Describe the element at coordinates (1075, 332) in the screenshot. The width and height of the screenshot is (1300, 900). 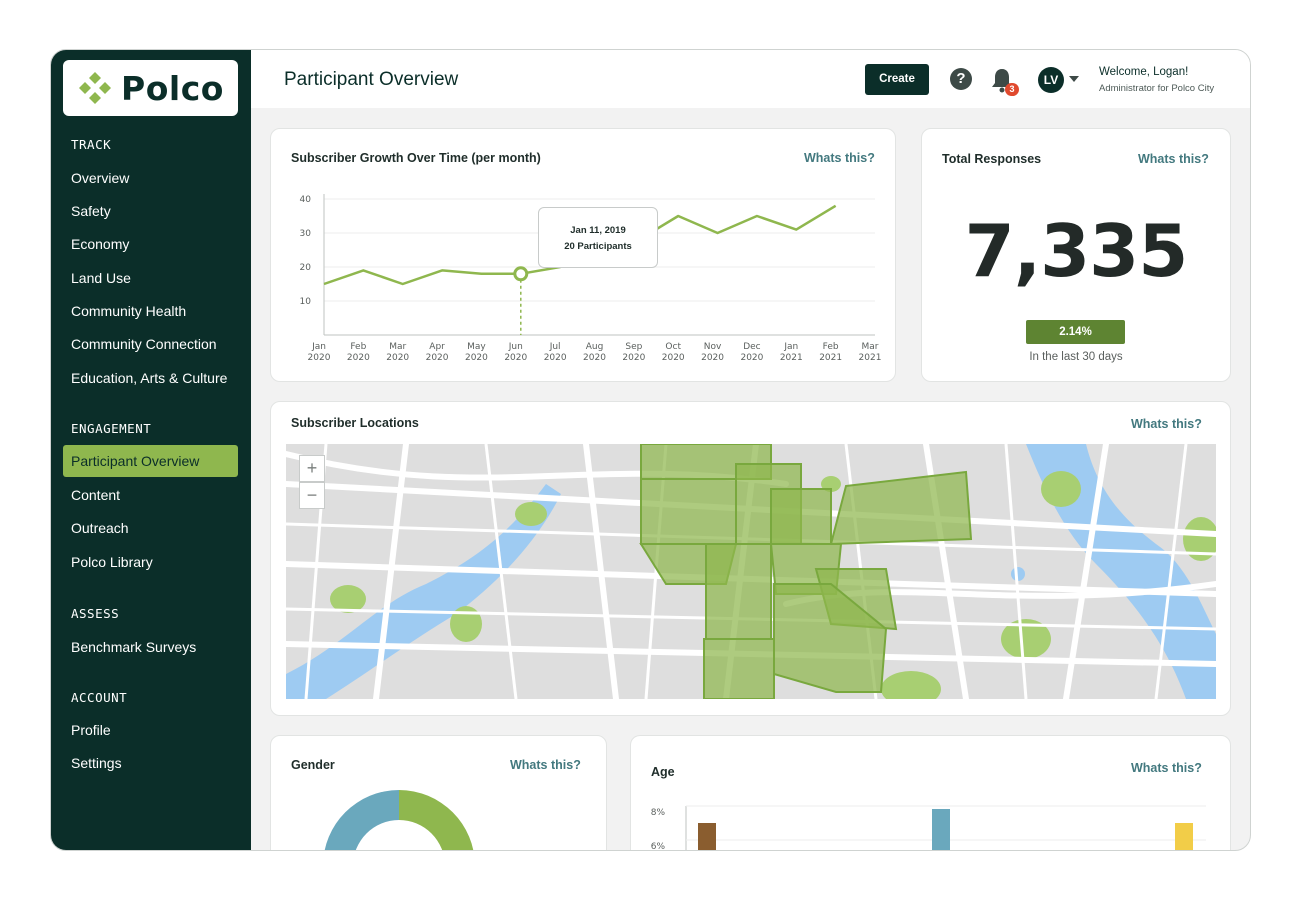
I see `change-badge: 2.14%` at that location.